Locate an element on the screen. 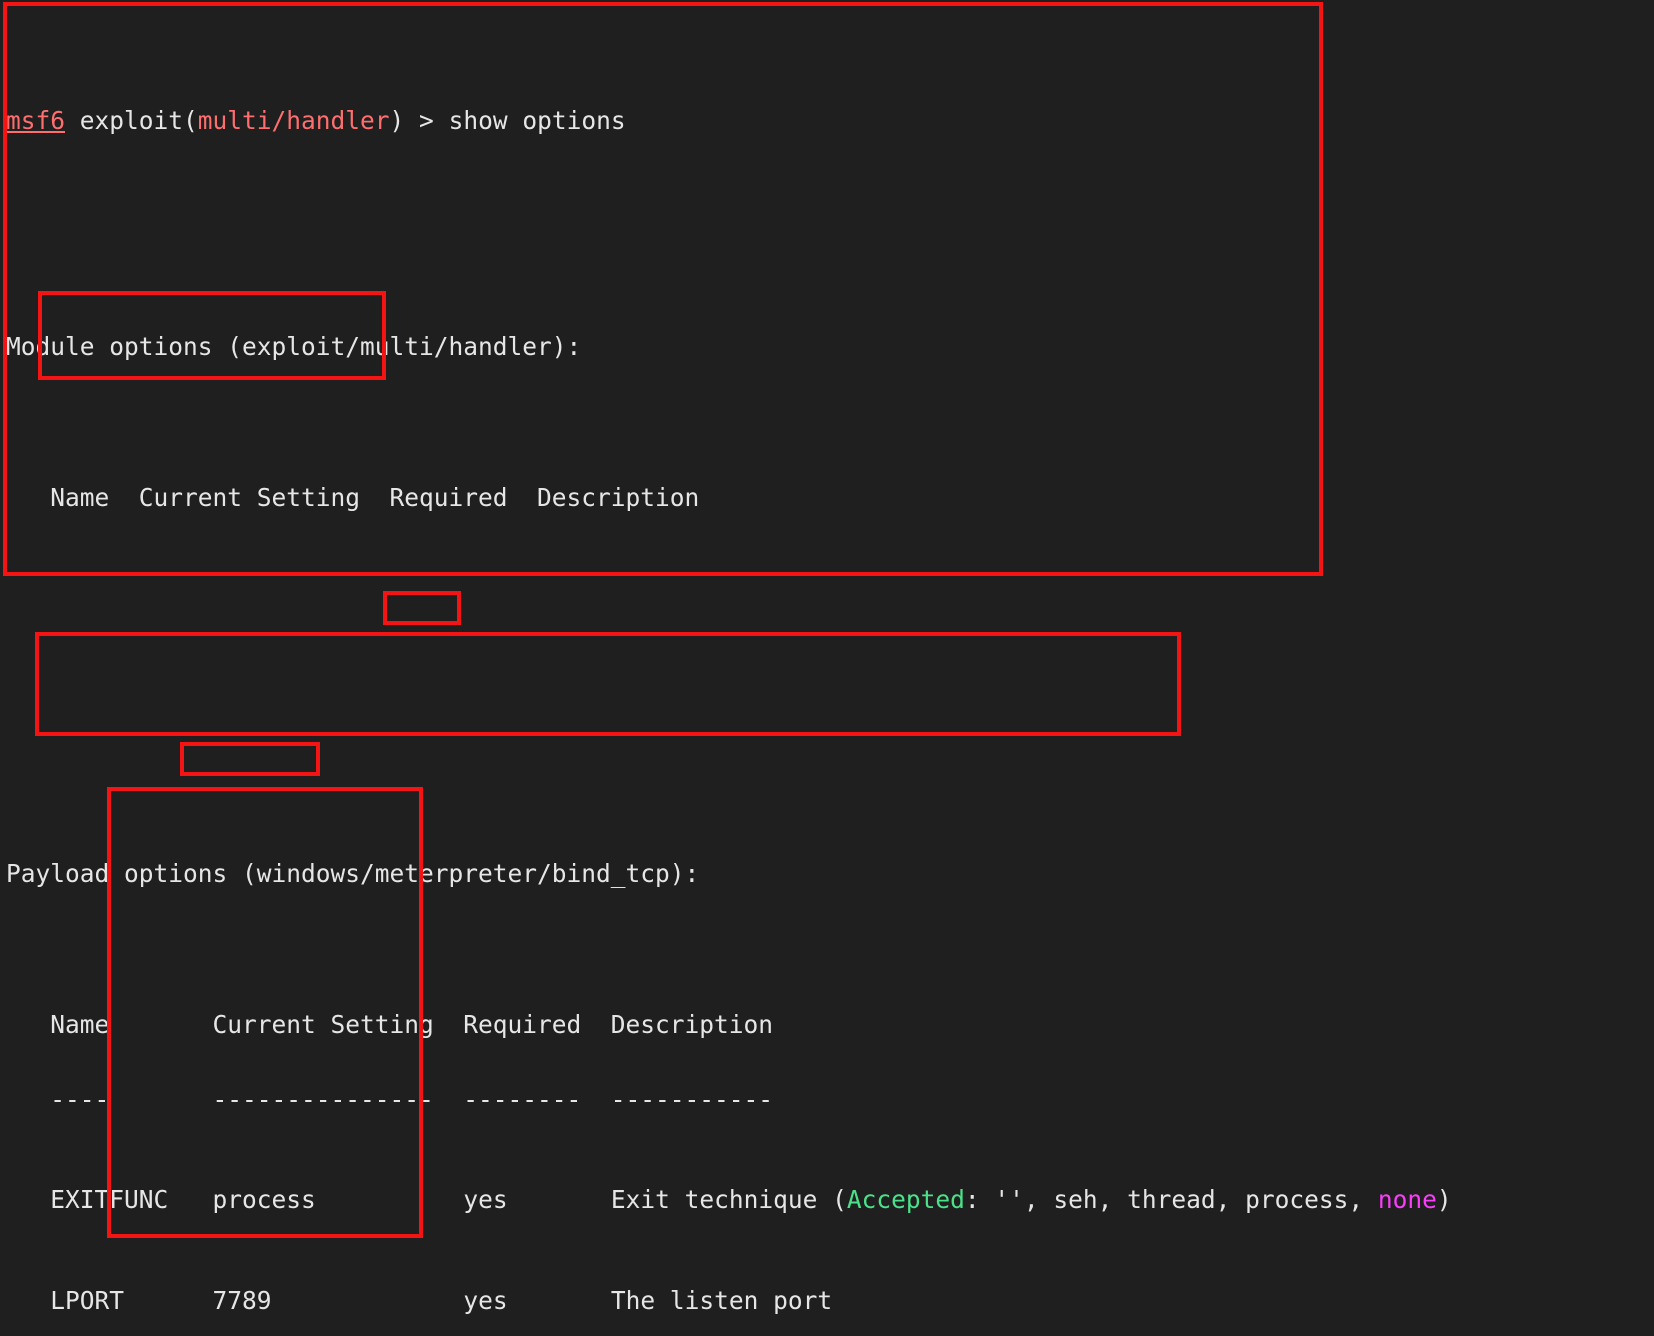 Image resolution: width=1654 pixels, height=1336 pixels. option-desc-mid: : '', seh, thread, process, is located at coordinates (1171, 1200).